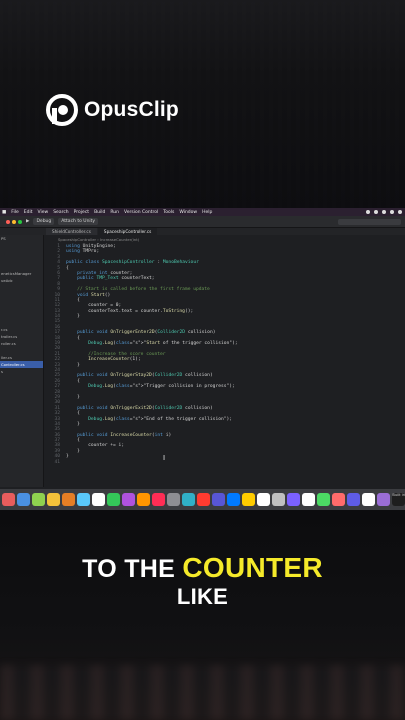 This screenshot has width=405, height=720. I want to click on menu-item: Edit, so click(28, 212).